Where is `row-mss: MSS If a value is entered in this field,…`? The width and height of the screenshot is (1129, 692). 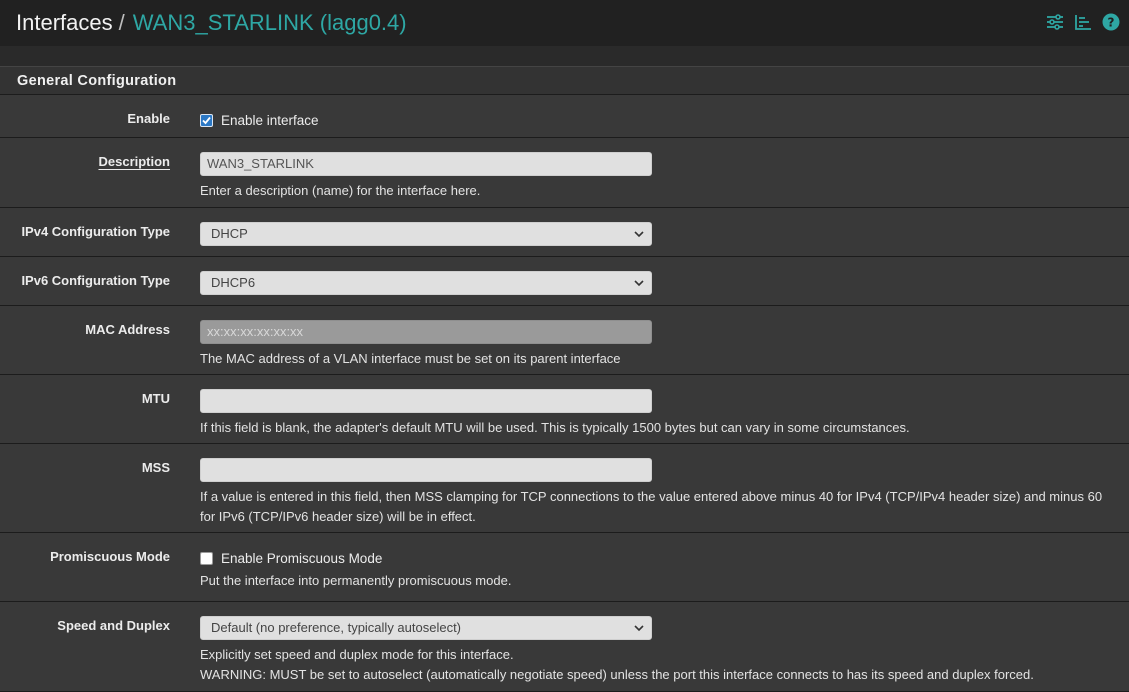 row-mss: MSS If a value is entered in this field,… is located at coordinates (564, 488).